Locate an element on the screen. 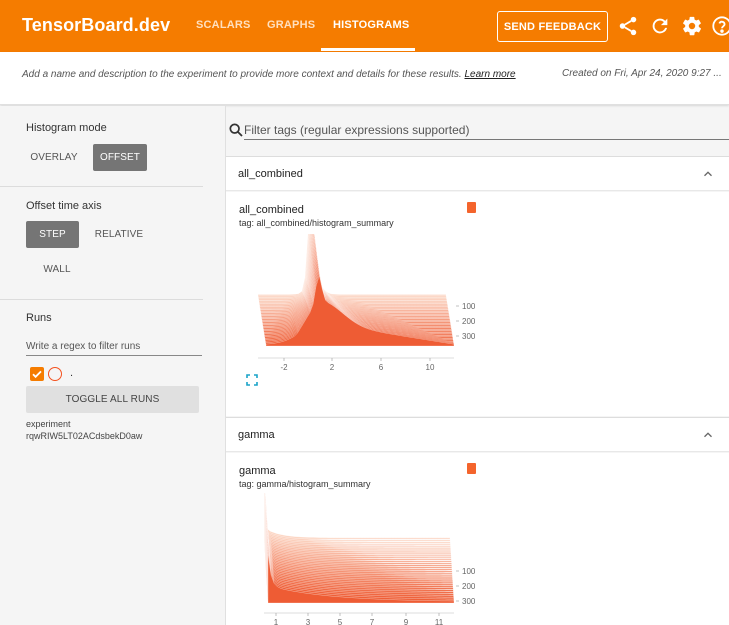 The image size is (729, 625). experiment-id-label: experiment rqwRIW5LT02ACdsbekD0aw is located at coordinates (84, 430).